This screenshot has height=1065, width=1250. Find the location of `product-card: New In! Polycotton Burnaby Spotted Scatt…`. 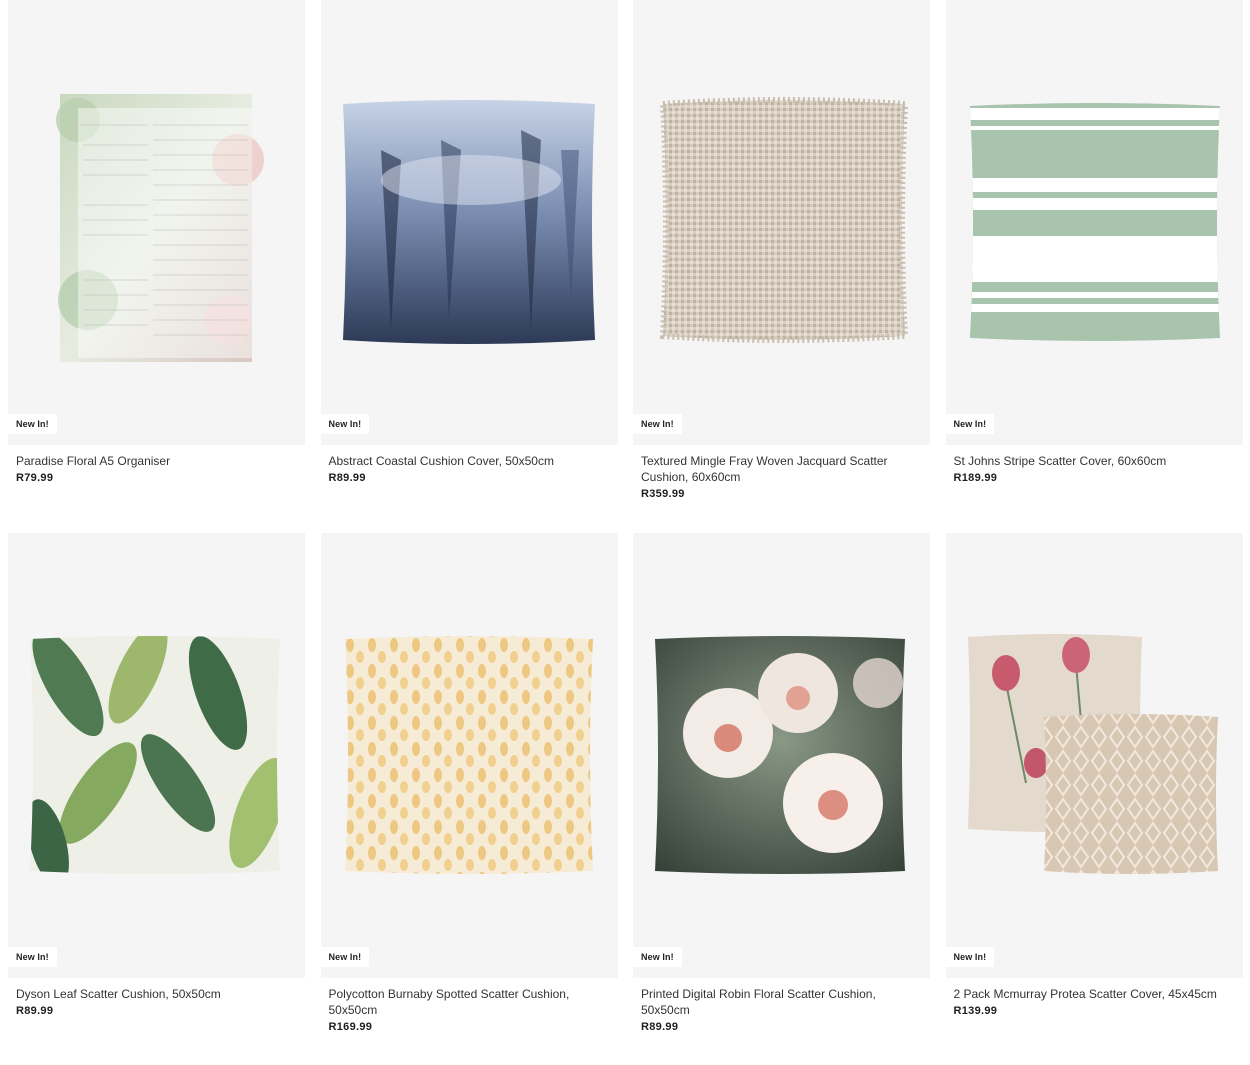

product-card: New In! Polycotton Burnaby Spotted Scatt… is located at coordinates (469, 783).